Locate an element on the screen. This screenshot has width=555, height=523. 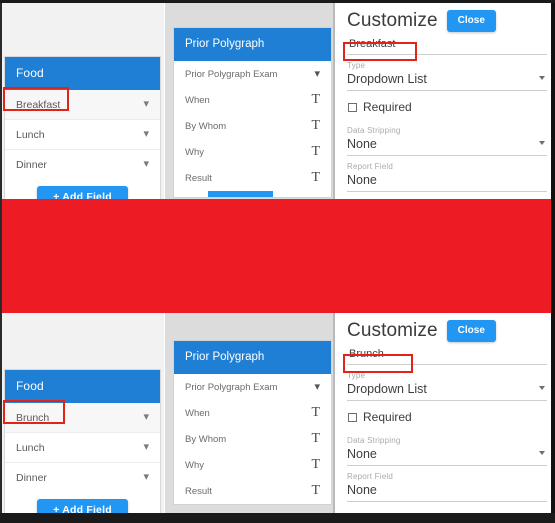
type-field-bottom: Type Dropdown List is located at coordinates (447, 383).